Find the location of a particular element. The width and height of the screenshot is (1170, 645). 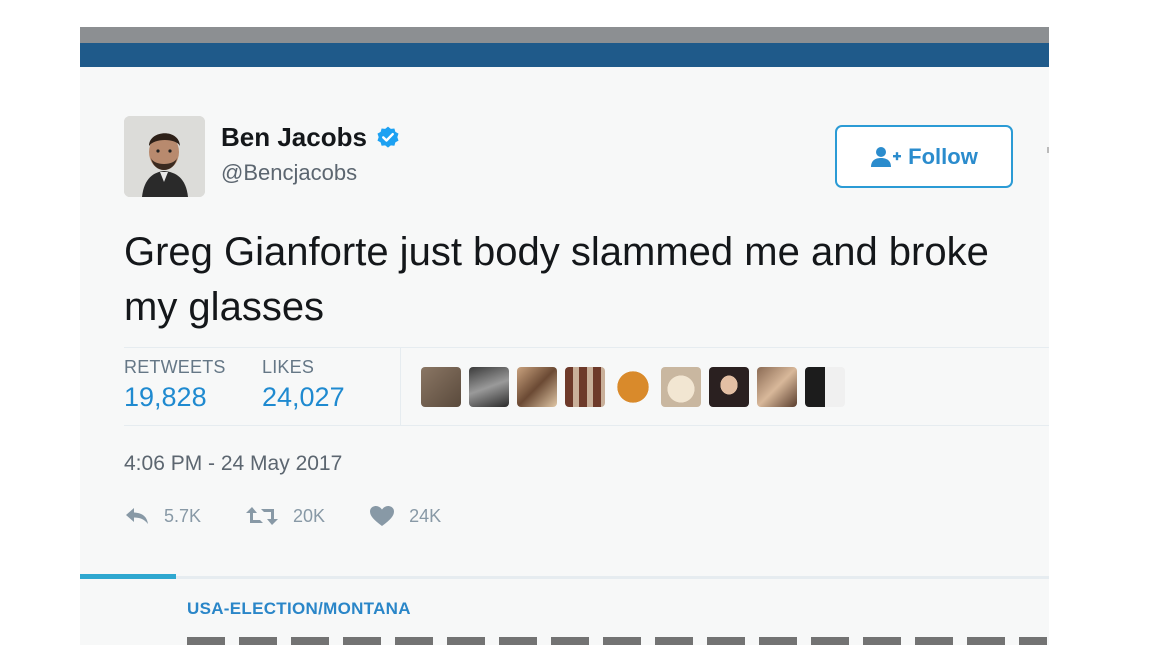

cropped-headline is located at coordinates (617, 641).